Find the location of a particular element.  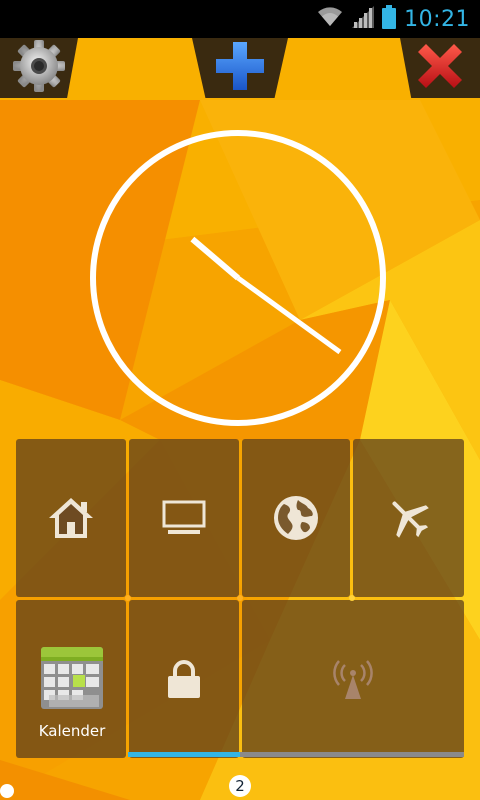

airplane-icon is located at coordinates (409, 518).